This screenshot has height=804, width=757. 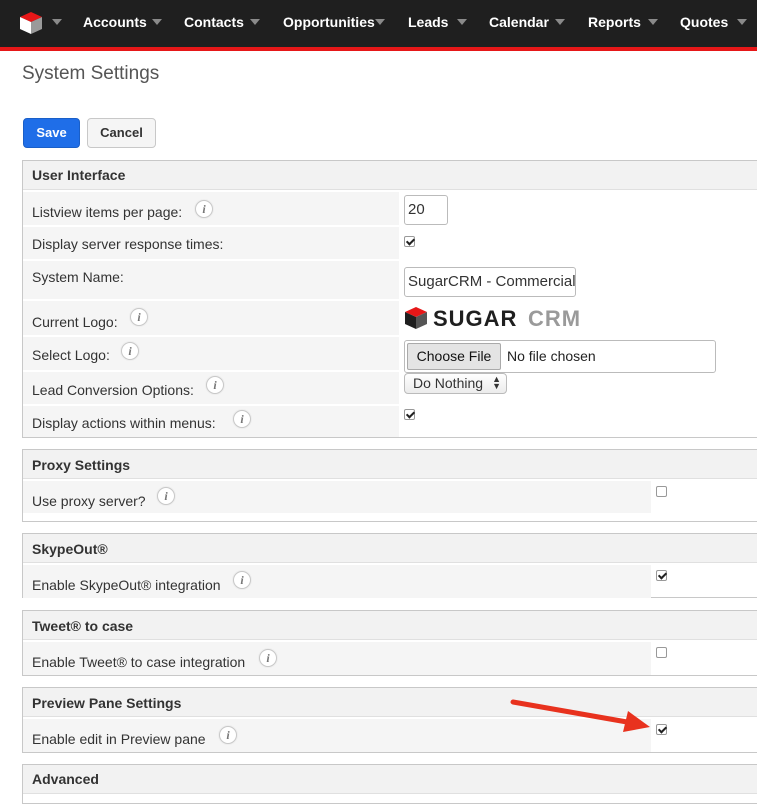 I want to click on label-cell: System Name:, so click(x=211, y=280).